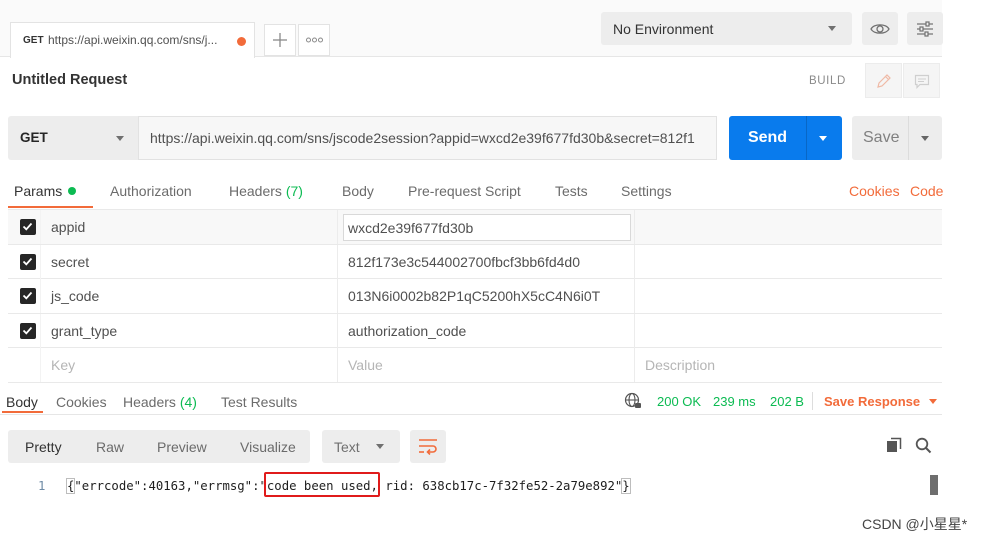 The height and width of the screenshot is (540, 995). I want to click on response-time: 239 ms, so click(734, 401).